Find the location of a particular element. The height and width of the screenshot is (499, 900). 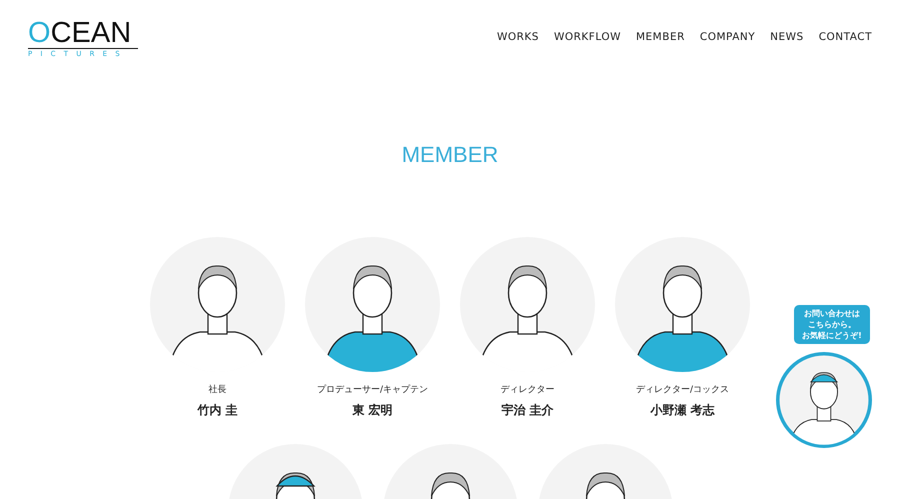

bubble-text: お気軽にどうぞ! is located at coordinates (832, 335).